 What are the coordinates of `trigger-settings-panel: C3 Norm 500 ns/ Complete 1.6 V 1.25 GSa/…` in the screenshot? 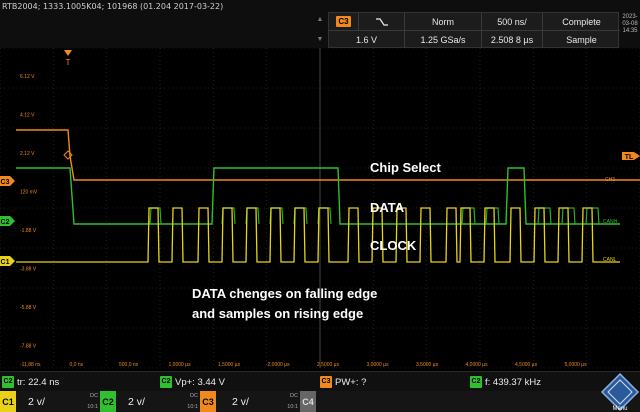 It's located at (474, 30).